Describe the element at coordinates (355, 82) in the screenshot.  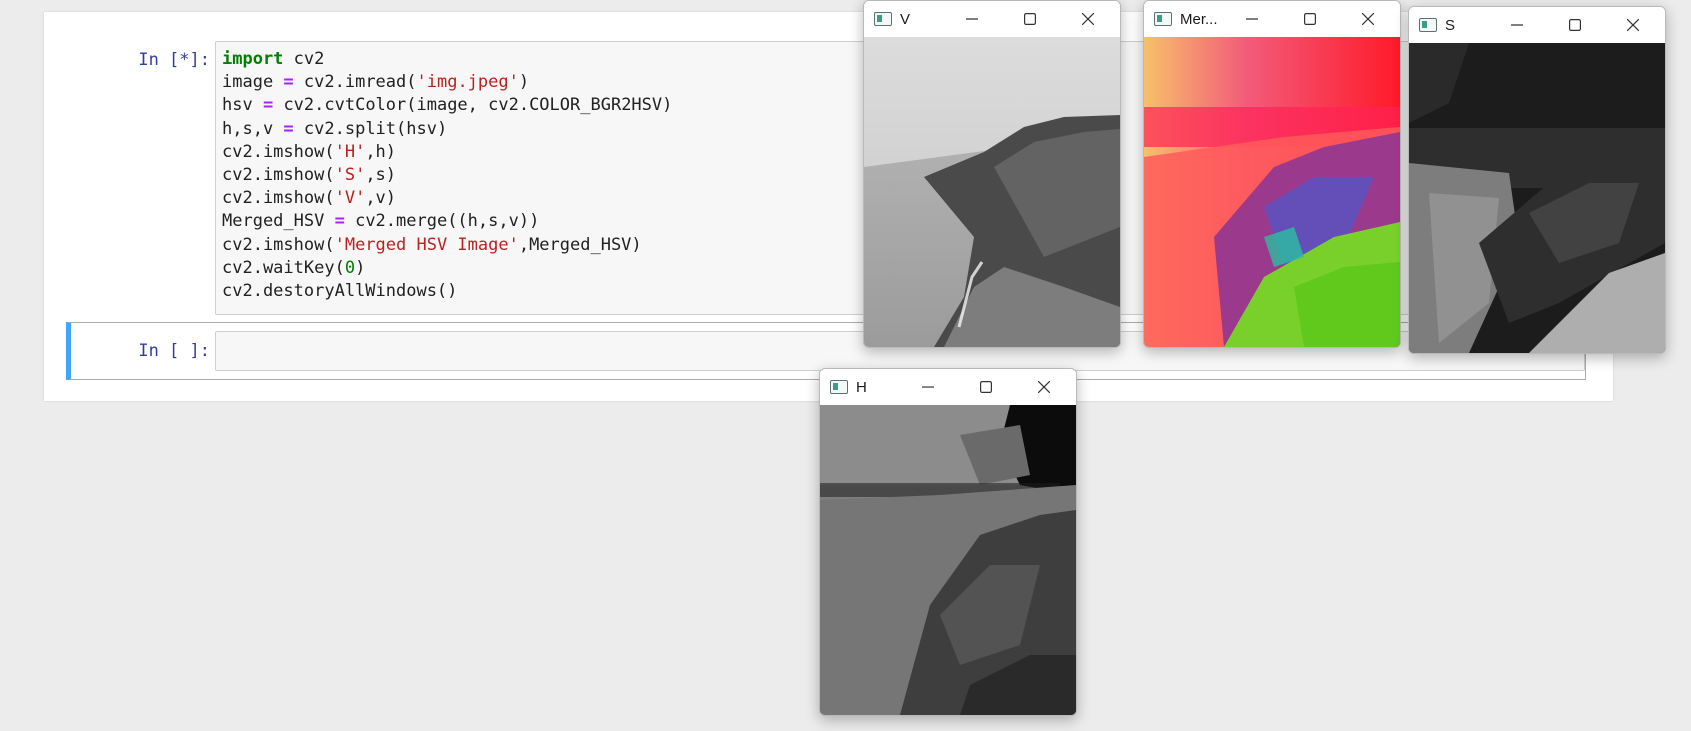
I see `code-token: cv2.imread(` at that location.